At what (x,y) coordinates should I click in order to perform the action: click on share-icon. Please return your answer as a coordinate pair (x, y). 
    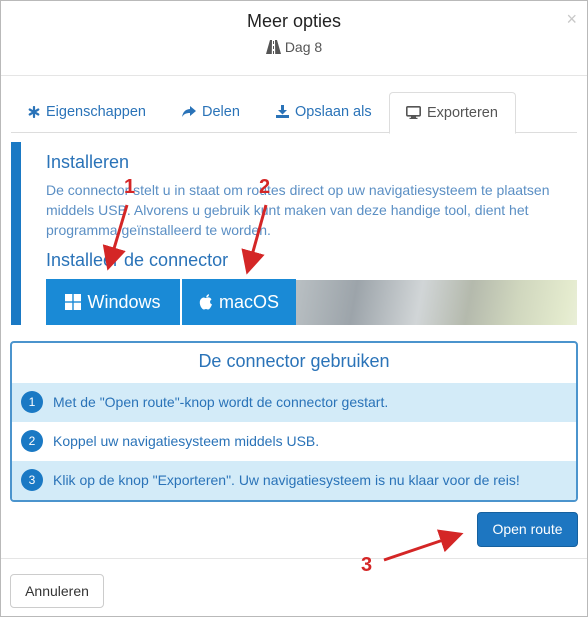
    Looking at the image, I should click on (189, 114).